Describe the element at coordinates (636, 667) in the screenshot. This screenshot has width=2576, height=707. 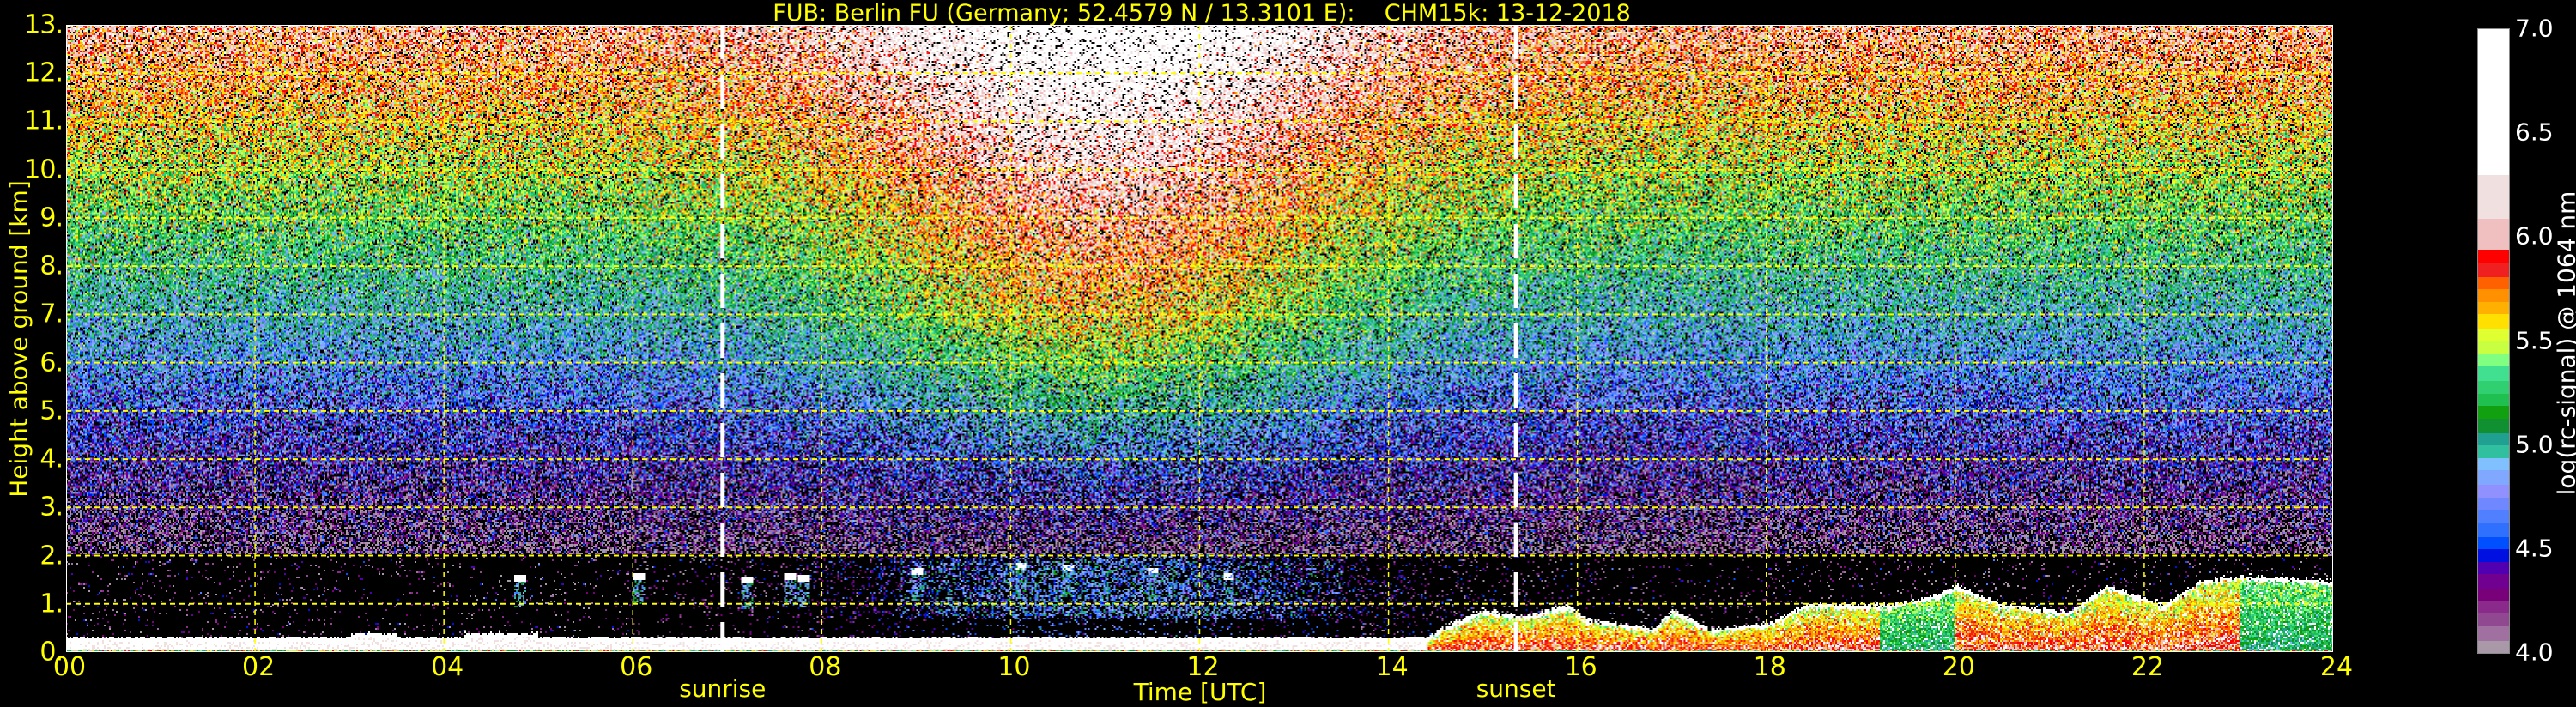
I see `x-tick-label: 06` at that location.